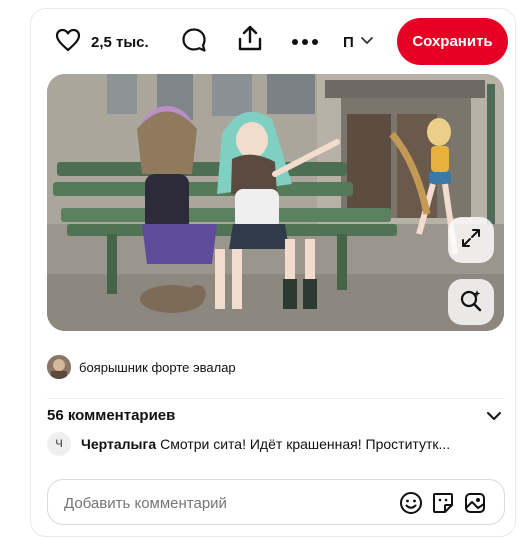 The width and height of the screenshot is (519, 539). I want to click on comment-box, so click(276, 502).